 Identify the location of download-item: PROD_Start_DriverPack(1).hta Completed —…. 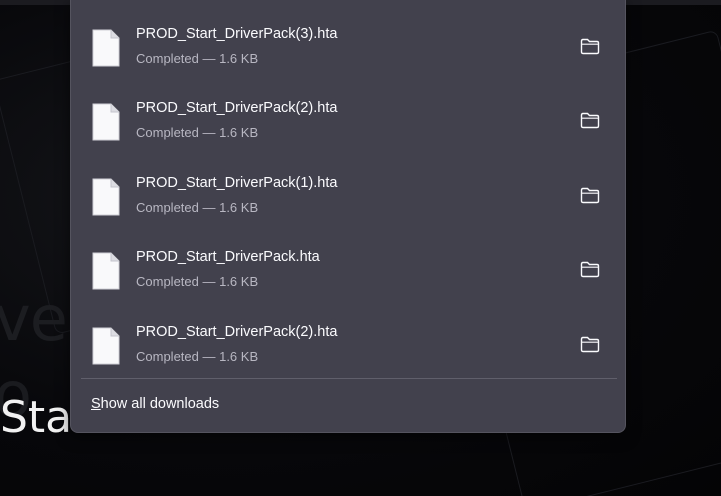
(349, 189).